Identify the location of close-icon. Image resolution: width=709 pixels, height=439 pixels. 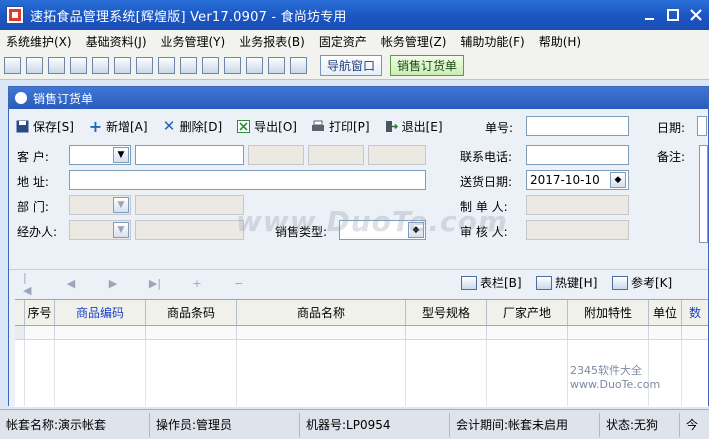
(696, 15).